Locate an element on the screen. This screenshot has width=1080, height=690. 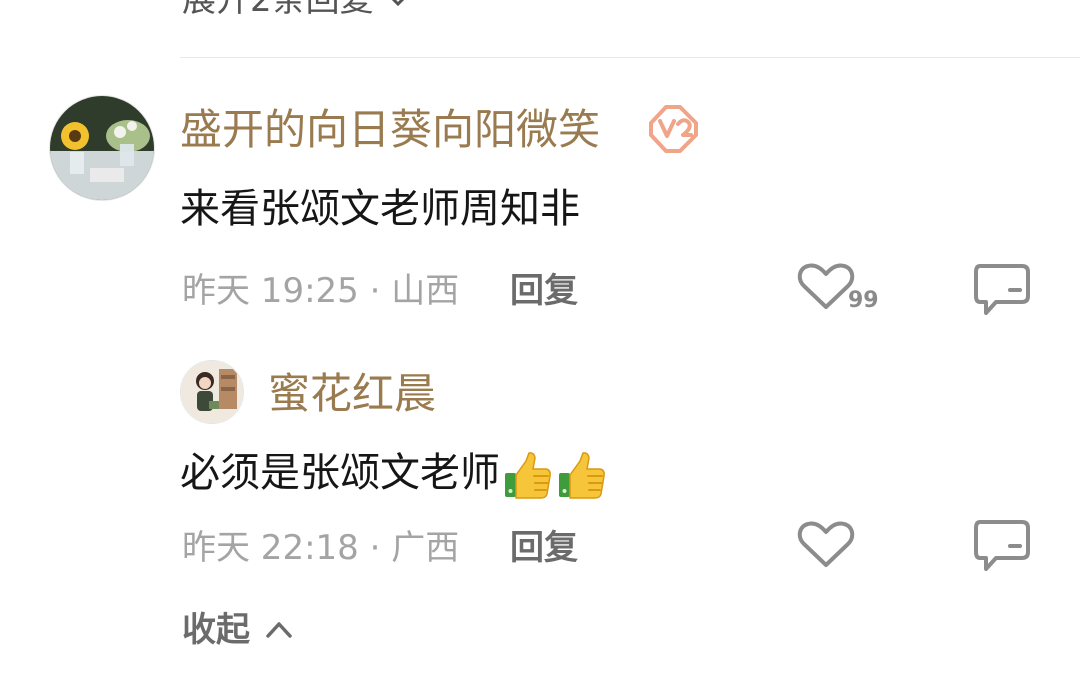
comment-text: 来看张颂文老师周知非 is located at coordinates (380, 209).